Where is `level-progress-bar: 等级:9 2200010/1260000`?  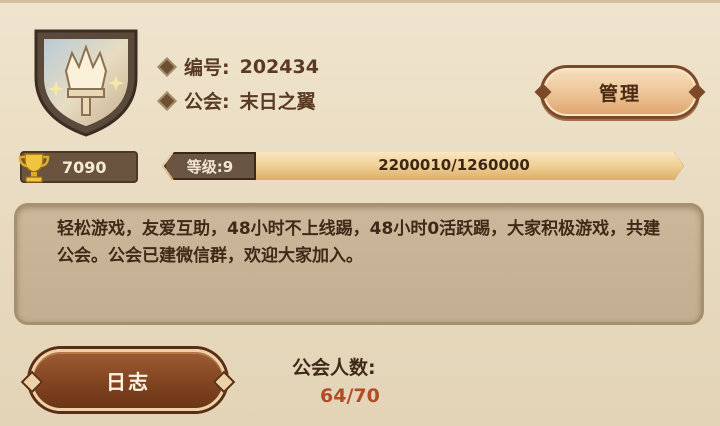 level-progress-bar: 等级:9 2200010/1260000 is located at coordinates (424, 166).